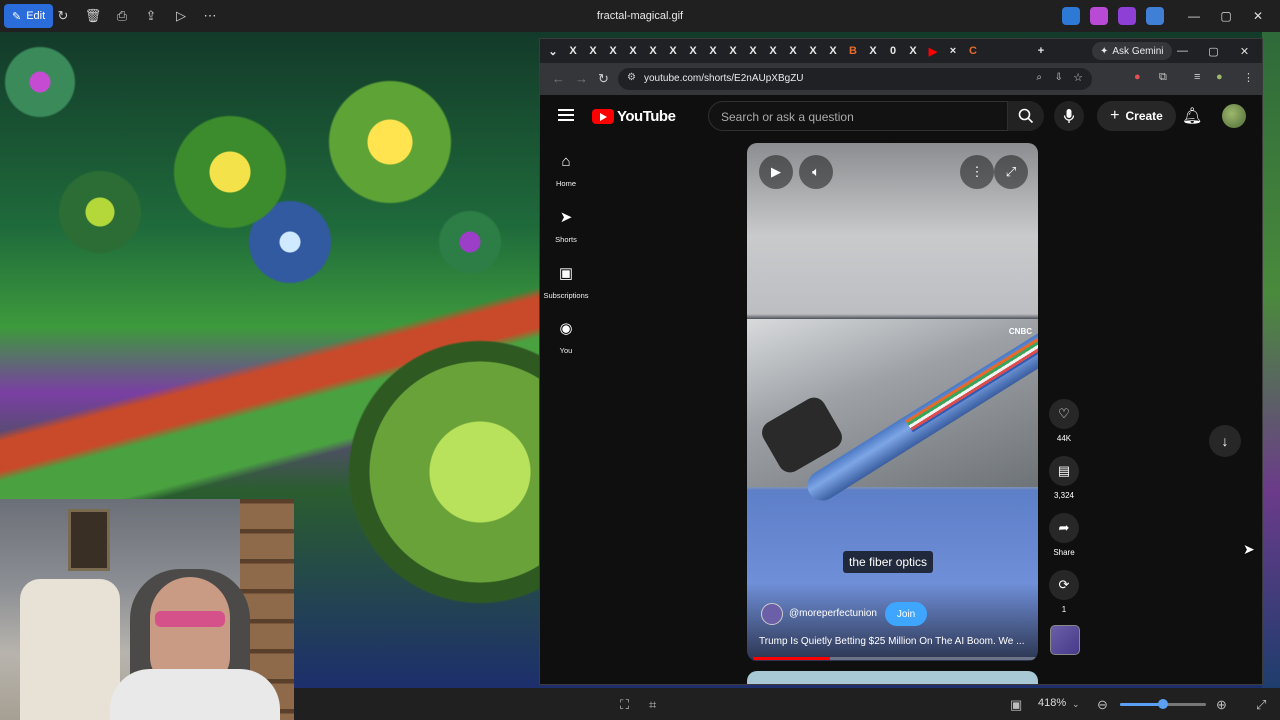  Describe the element at coordinates (895, 658) in the screenshot. I see `progress-bar` at that location.